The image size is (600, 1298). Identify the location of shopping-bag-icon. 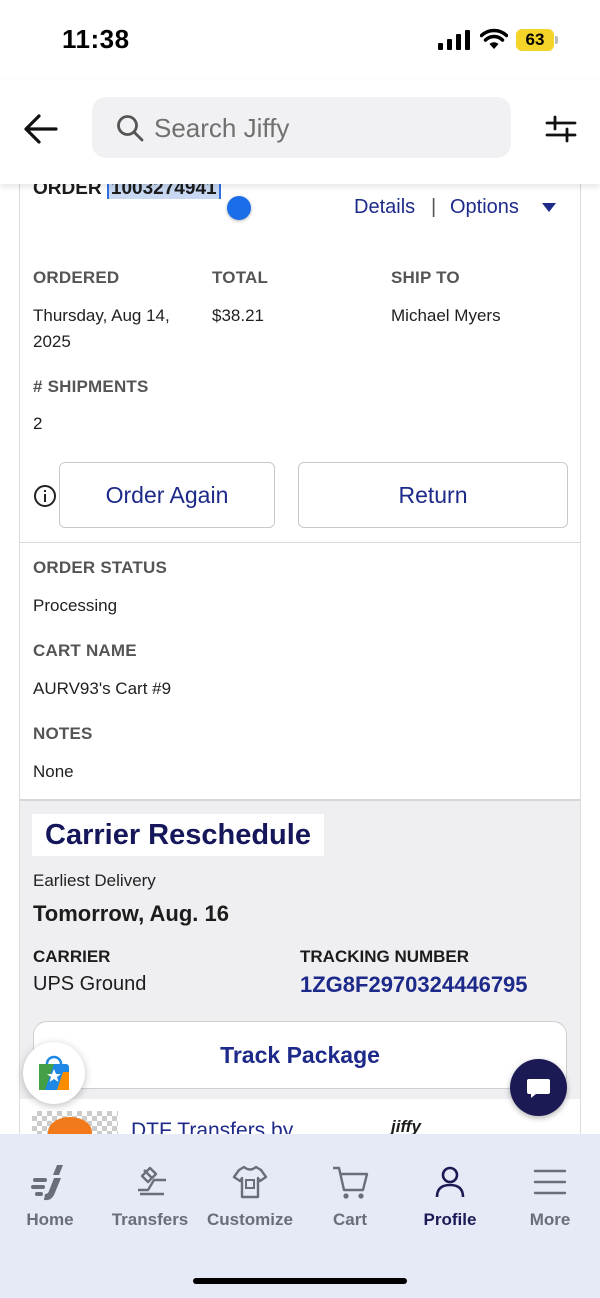
(54, 1072).